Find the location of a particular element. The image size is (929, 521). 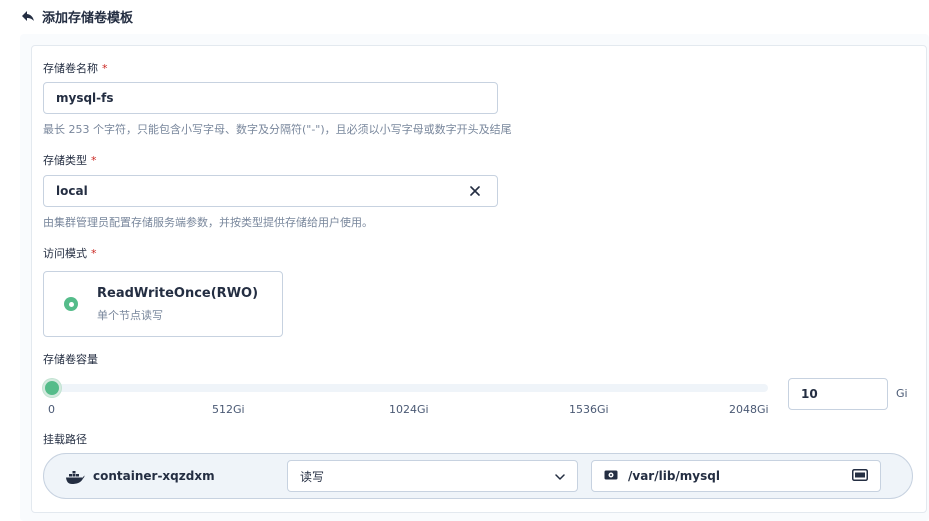

access-mode-option-rwo: ReadWriteOnce(RWO) 单个节点读写 is located at coordinates (163, 304).